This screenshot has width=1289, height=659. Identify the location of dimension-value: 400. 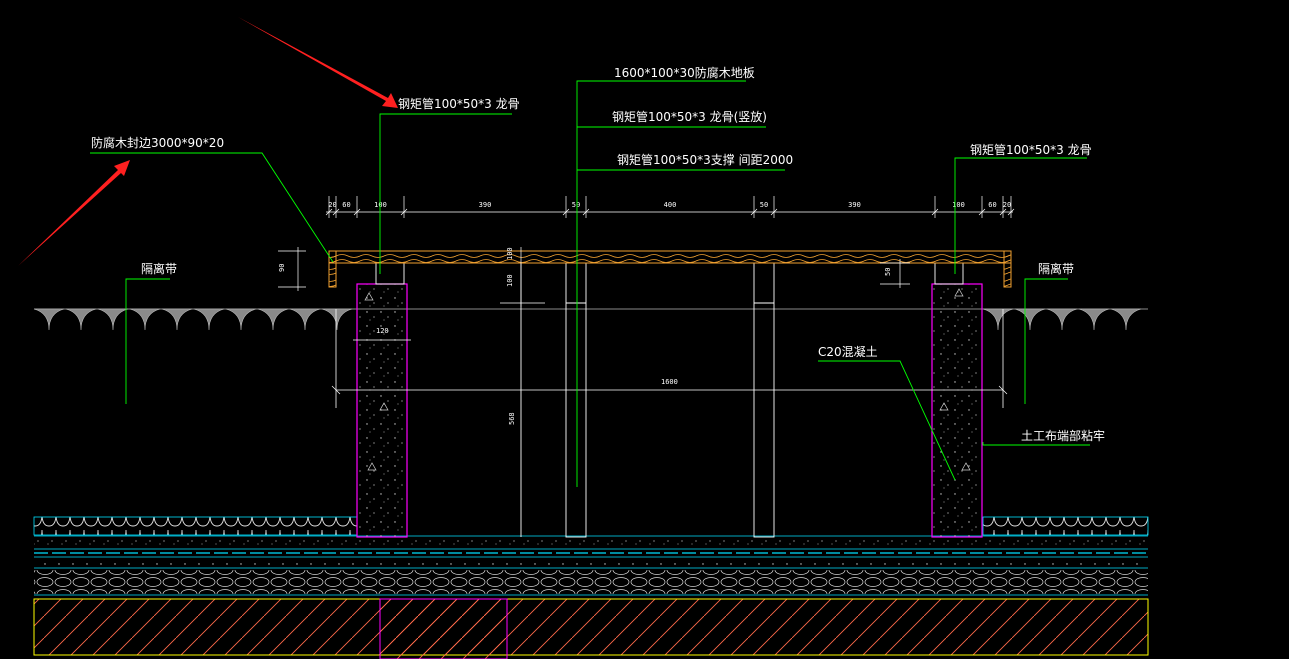
(670, 205).